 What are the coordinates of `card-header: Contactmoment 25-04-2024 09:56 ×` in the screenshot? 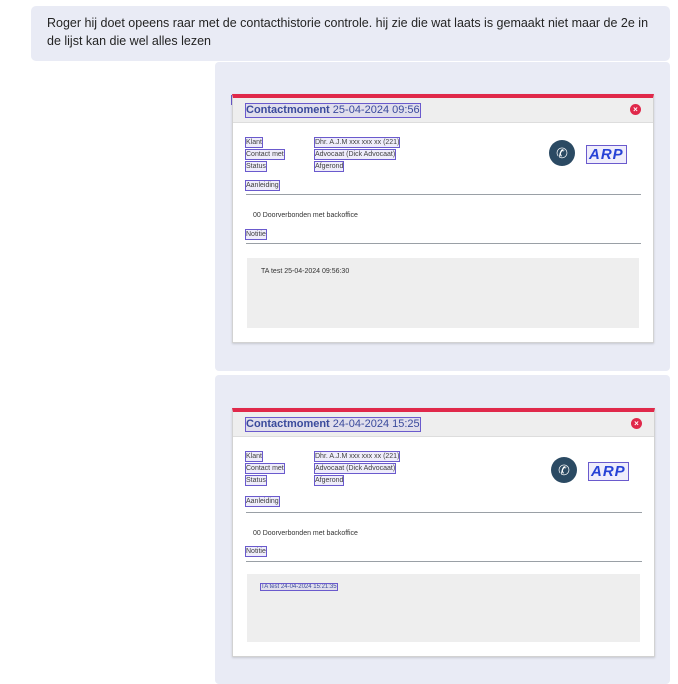 It's located at (443, 110).